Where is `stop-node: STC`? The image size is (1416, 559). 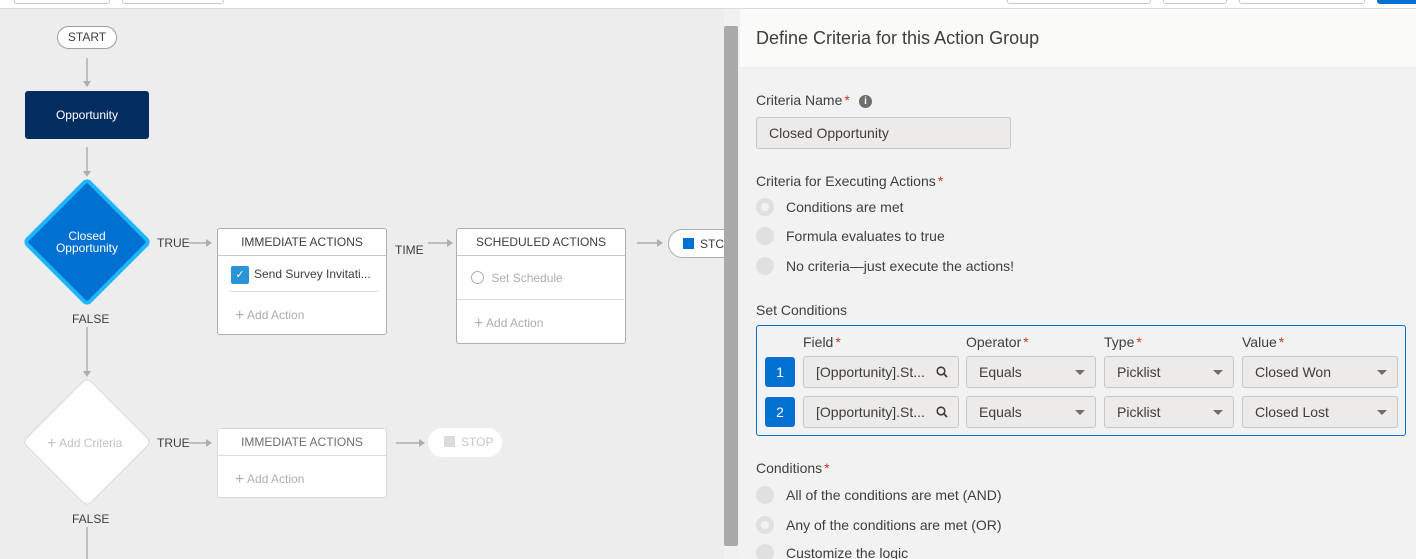 stop-node: STC is located at coordinates (696, 243).